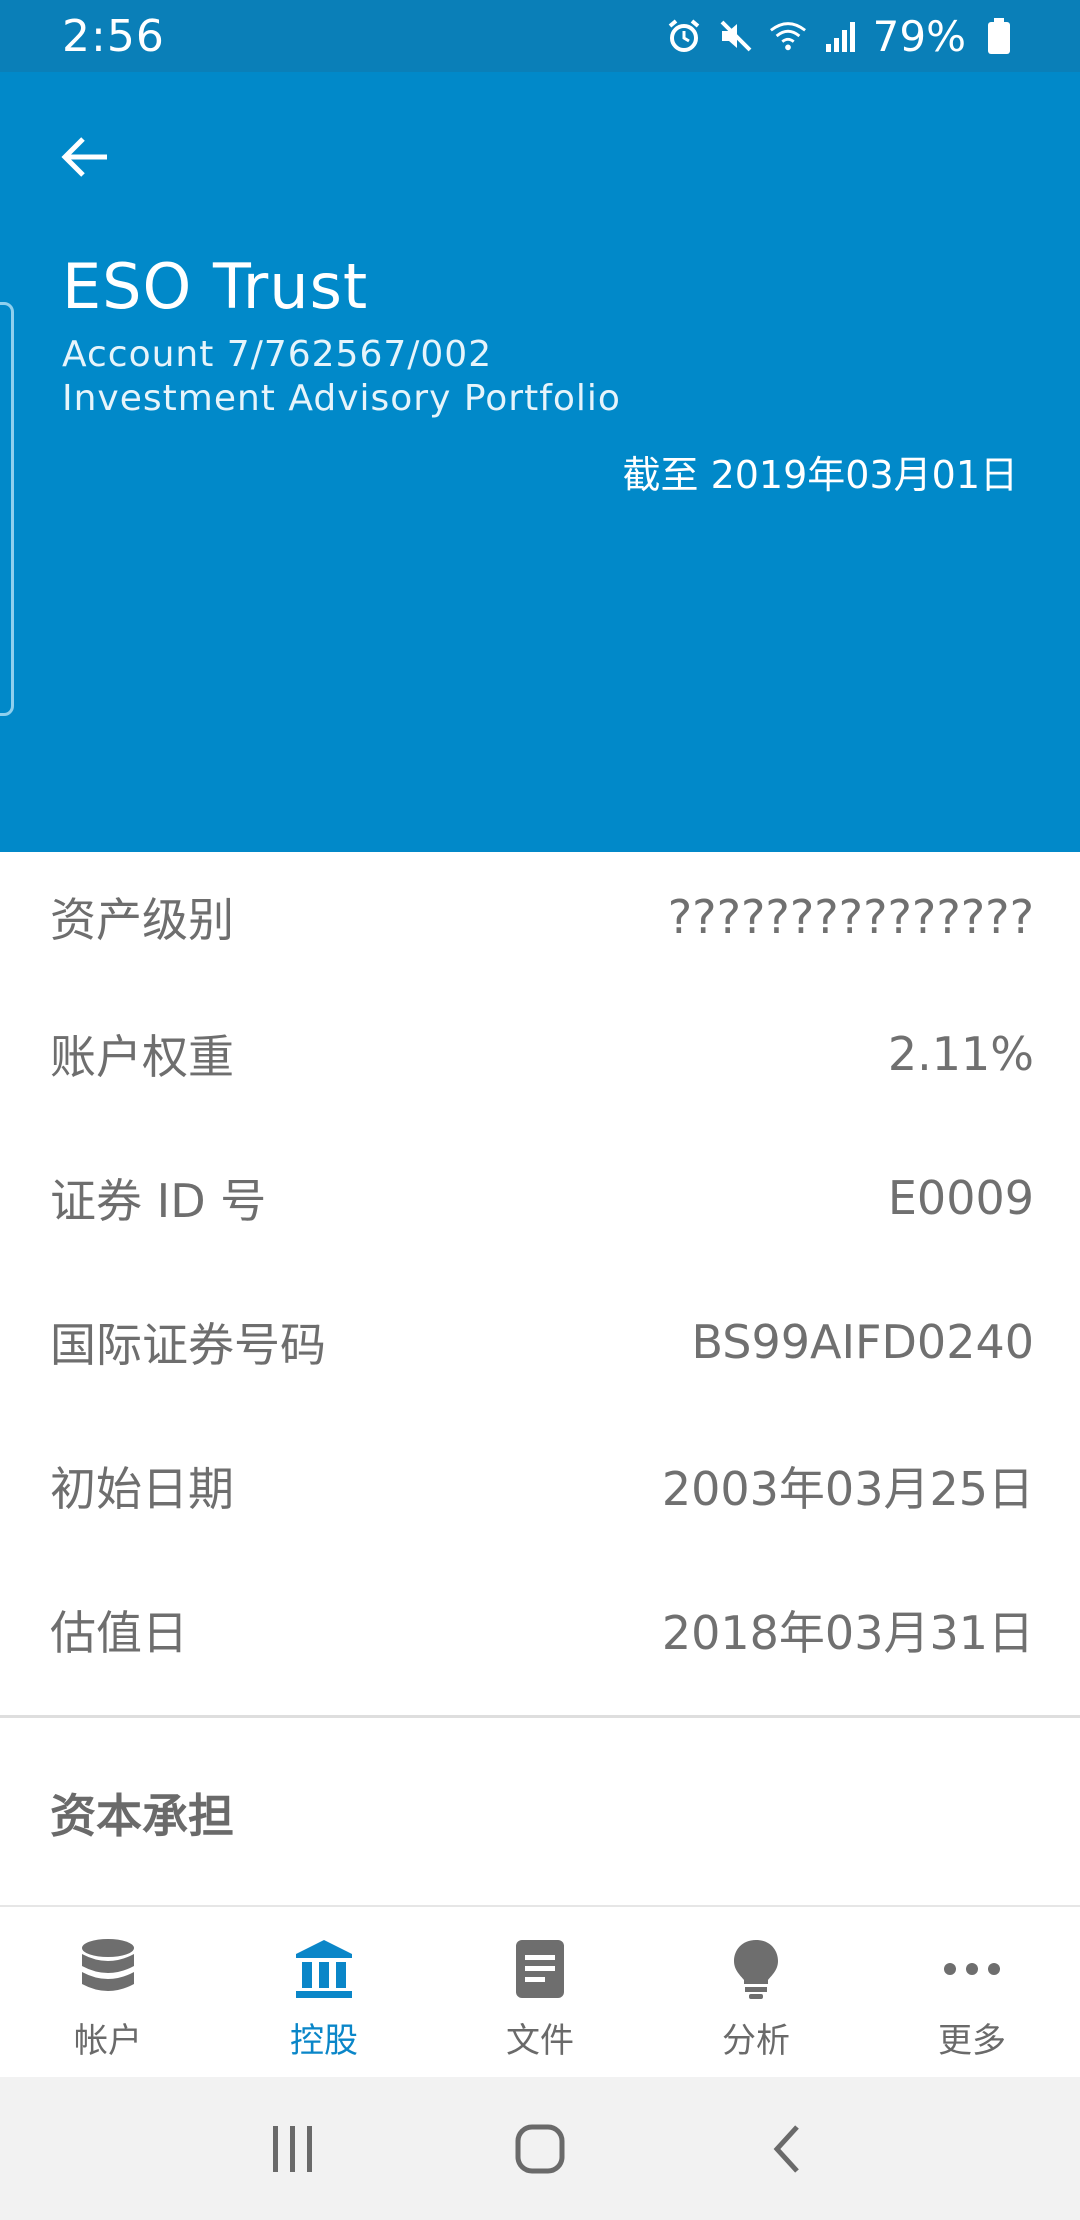  Describe the element at coordinates (540, 1486) in the screenshot. I see `detail-row-inception-date: 初始日期 2003年03月25日` at that location.